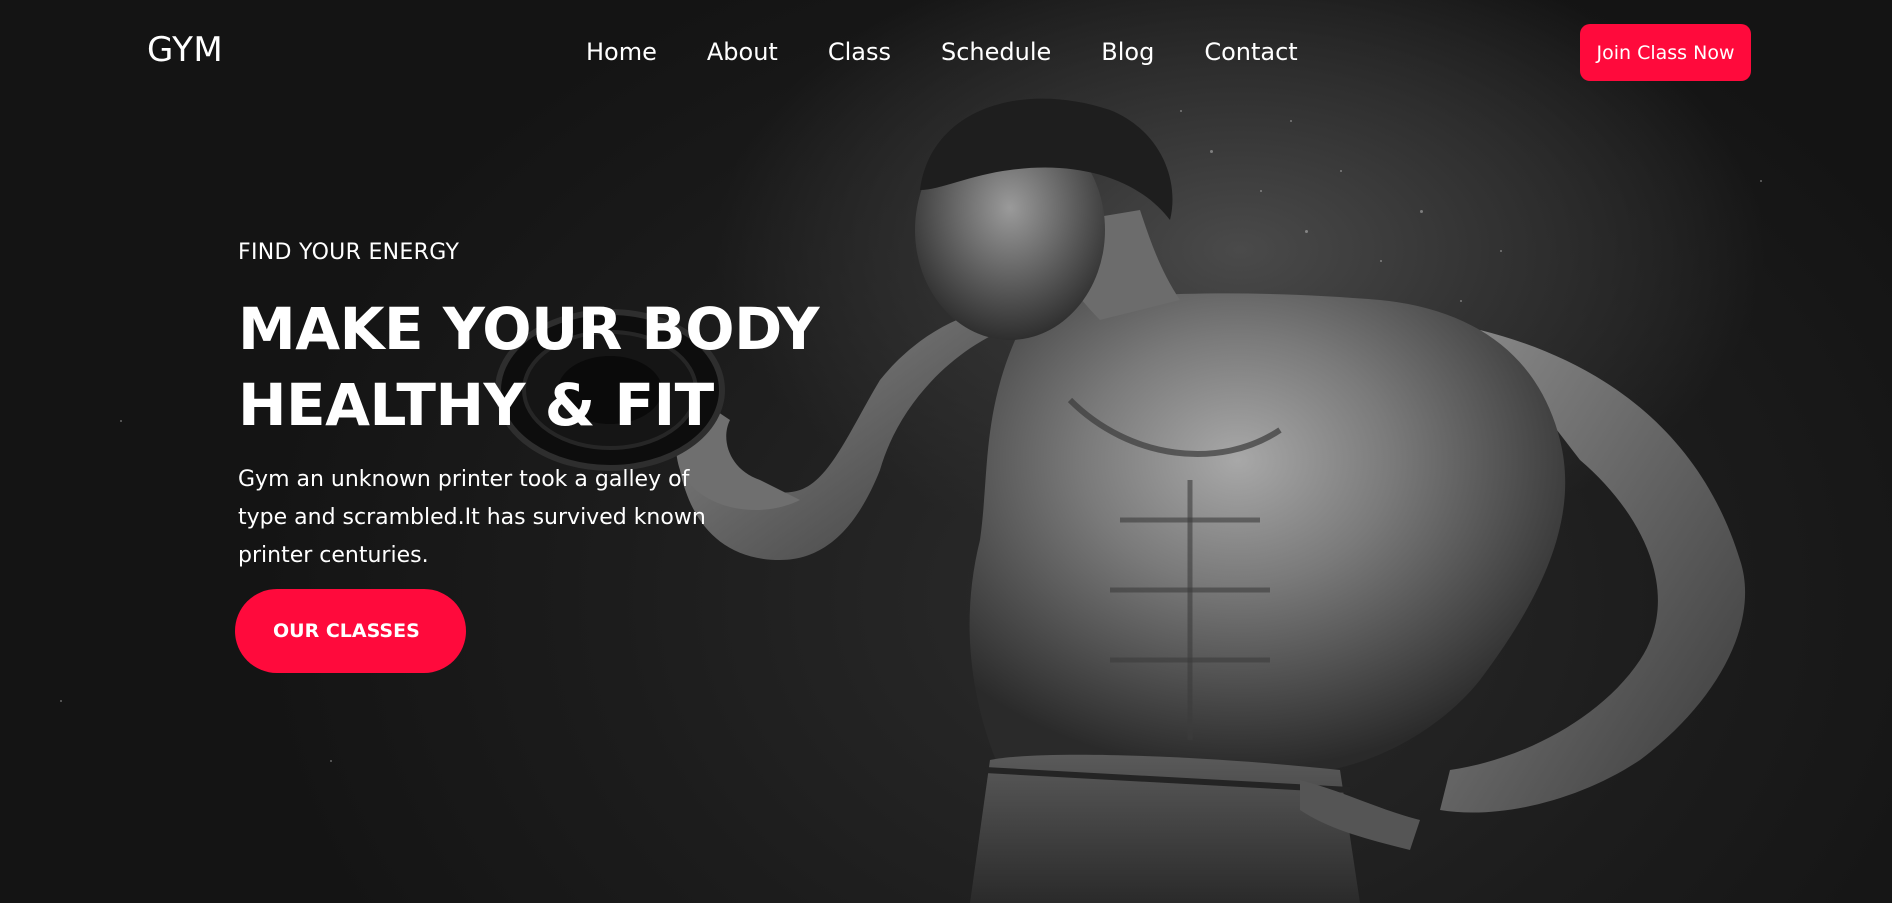 Image resolution: width=1892 pixels, height=903 pixels. Describe the element at coordinates (621, 52) in the screenshot. I see `nav-link-home: Home` at that location.